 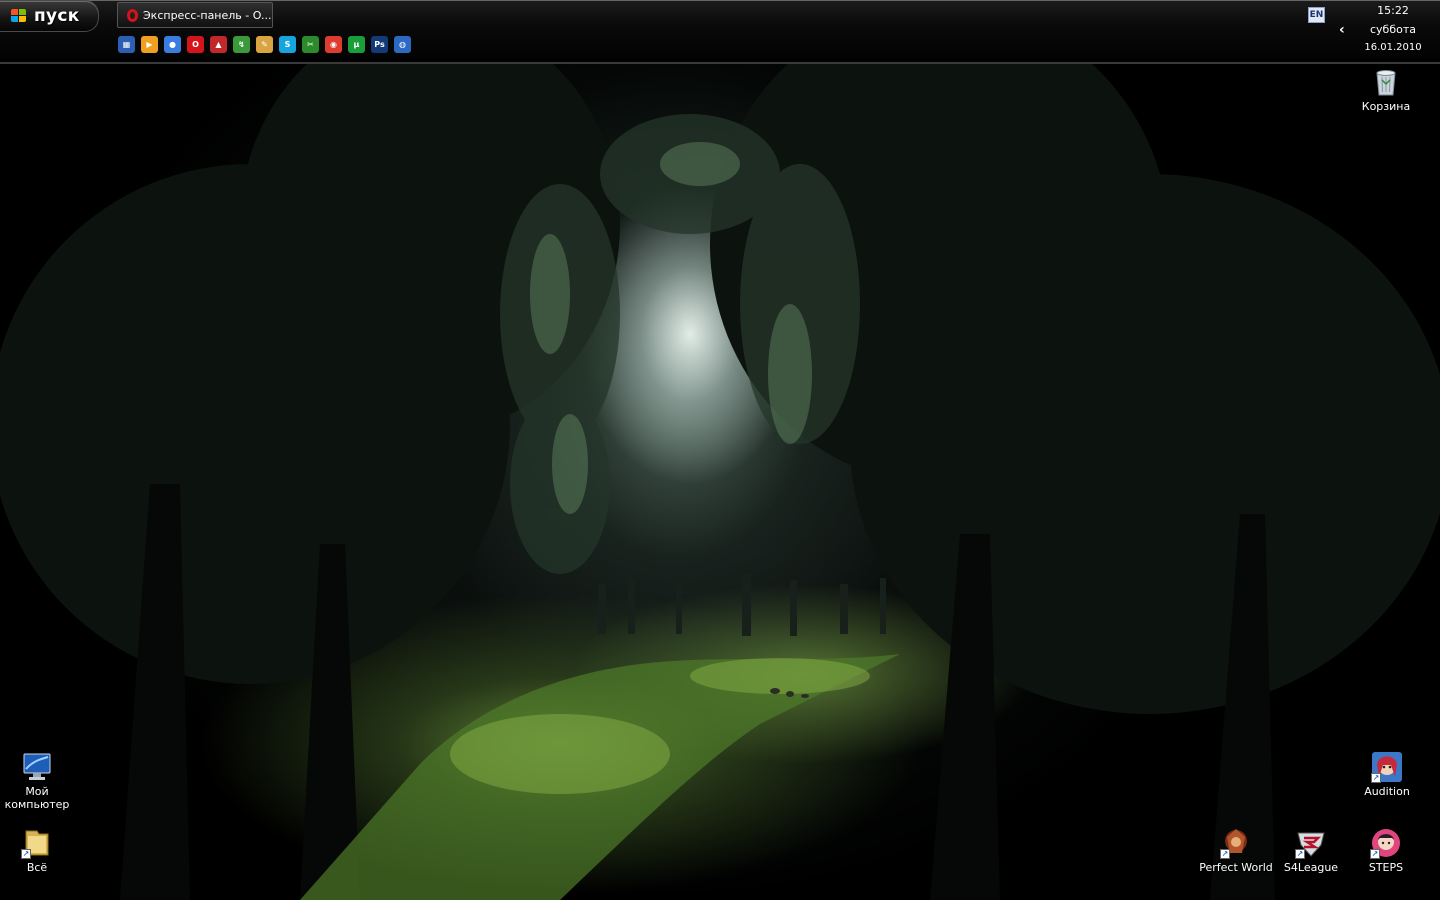 What do you see at coordinates (1236, 867) in the screenshot?
I see `desktop-icon-label: Perfect World` at bounding box center [1236, 867].